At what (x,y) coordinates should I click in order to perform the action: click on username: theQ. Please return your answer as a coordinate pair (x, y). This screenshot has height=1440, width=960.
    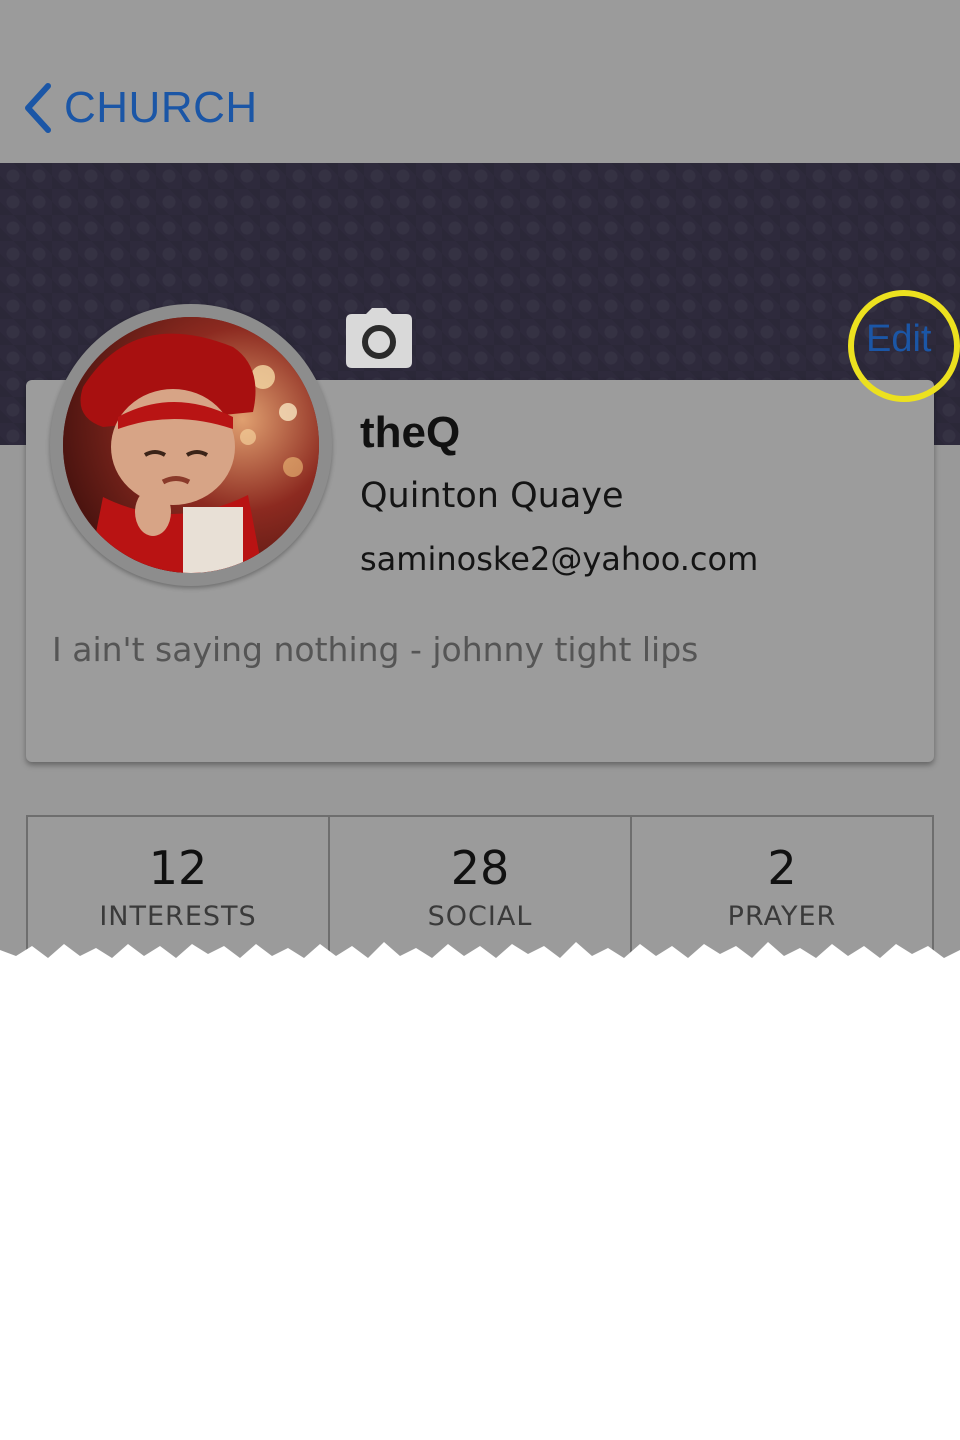
    Looking at the image, I should click on (410, 432).